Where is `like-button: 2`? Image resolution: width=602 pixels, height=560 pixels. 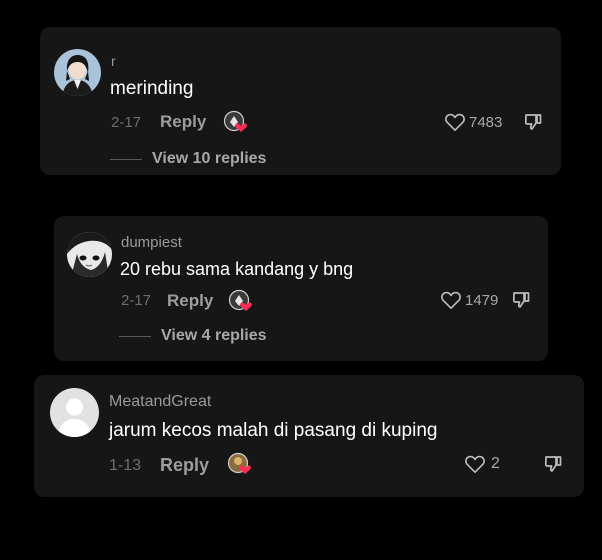 like-button: 2 is located at coordinates (482, 464).